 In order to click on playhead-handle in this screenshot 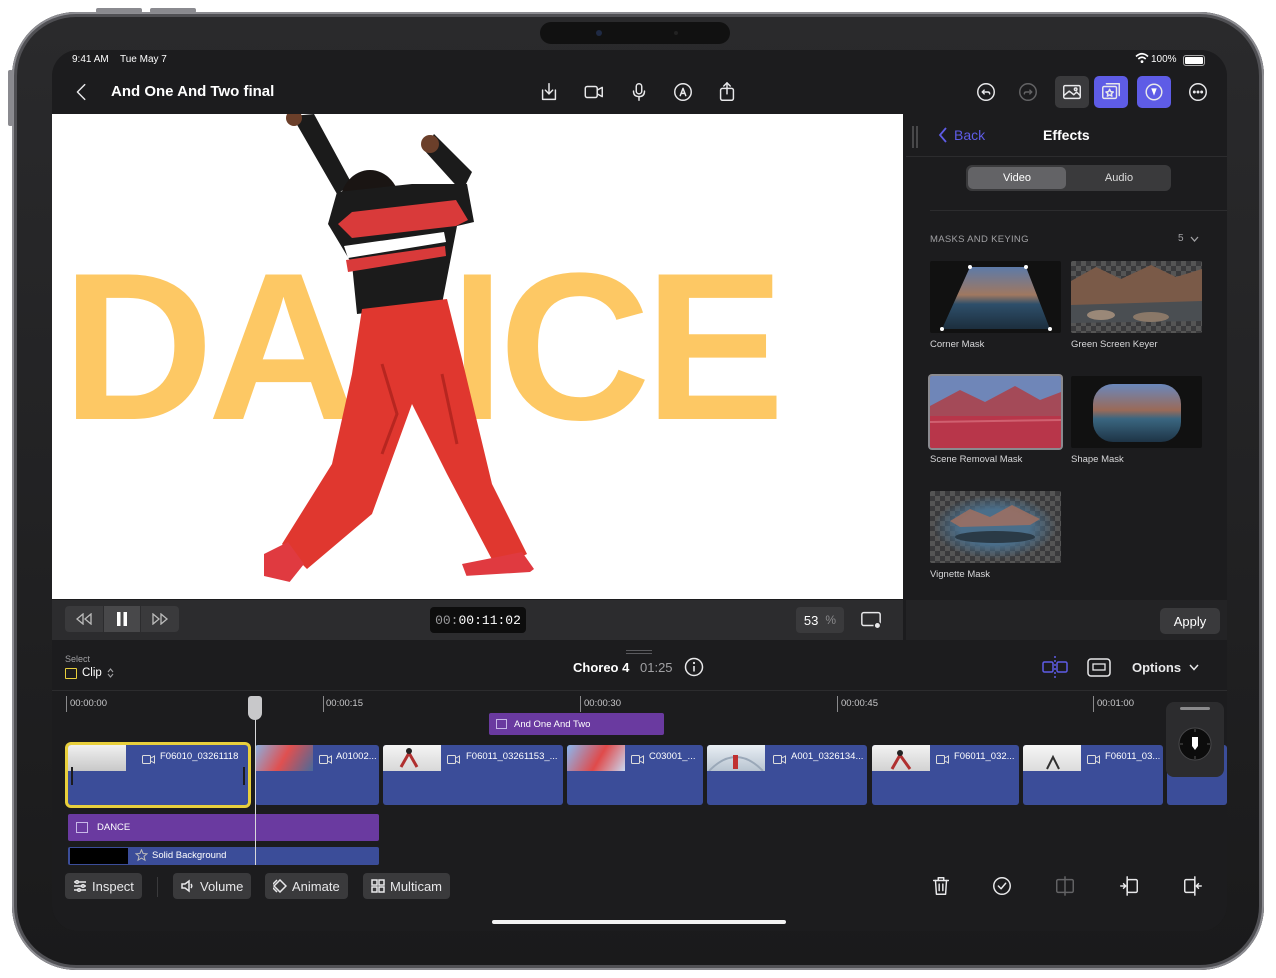, I will do `click(255, 708)`.